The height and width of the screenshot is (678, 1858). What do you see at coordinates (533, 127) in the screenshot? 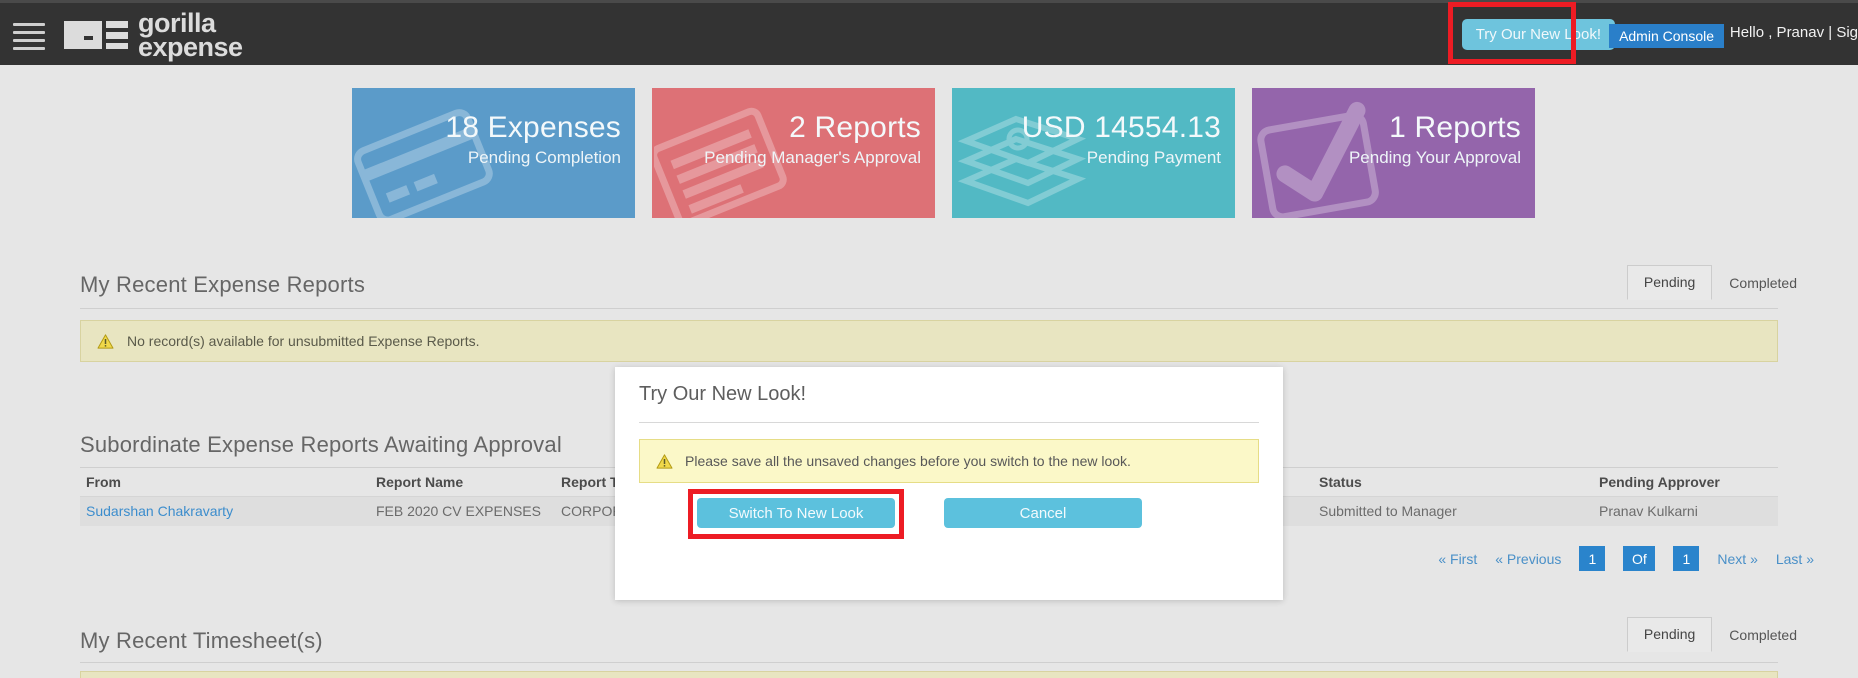
I see `kpi-tile-value: 18 Expenses` at bounding box center [533, 127].